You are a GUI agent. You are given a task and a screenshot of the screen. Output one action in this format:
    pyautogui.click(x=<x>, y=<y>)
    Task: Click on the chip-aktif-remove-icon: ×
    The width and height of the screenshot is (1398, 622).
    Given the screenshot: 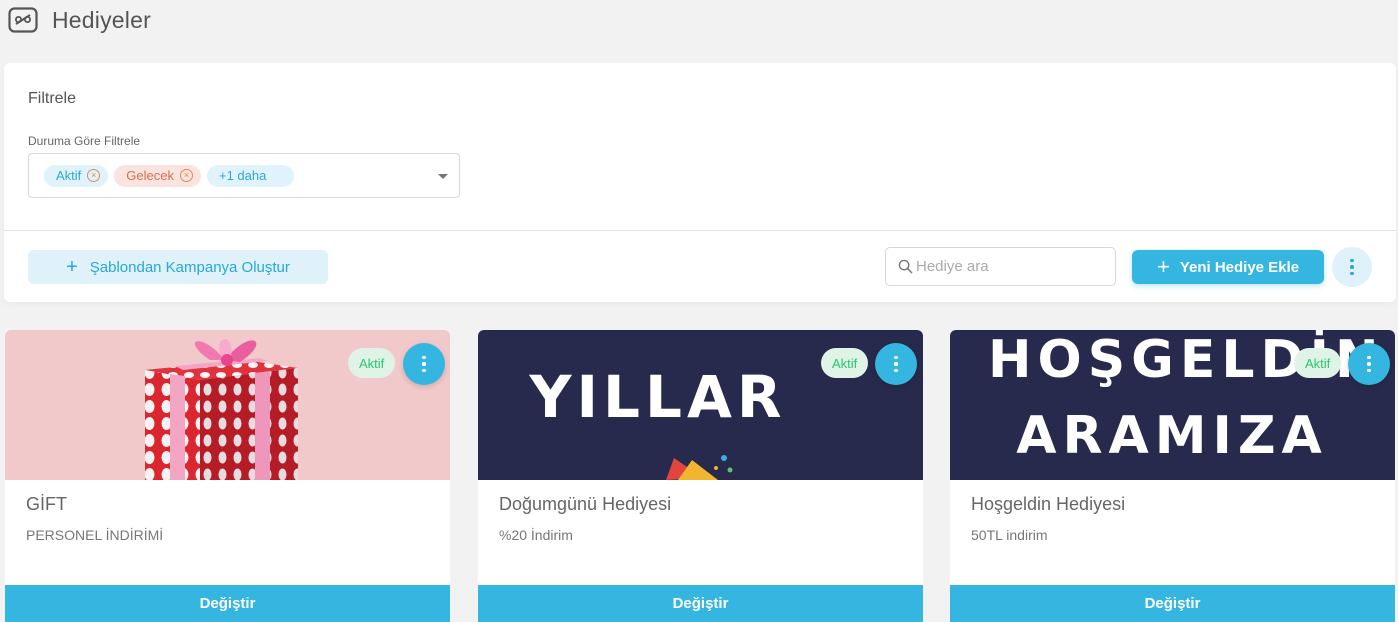 What is the action you would take?
    pyautogui.click(x=94, y=175)
    